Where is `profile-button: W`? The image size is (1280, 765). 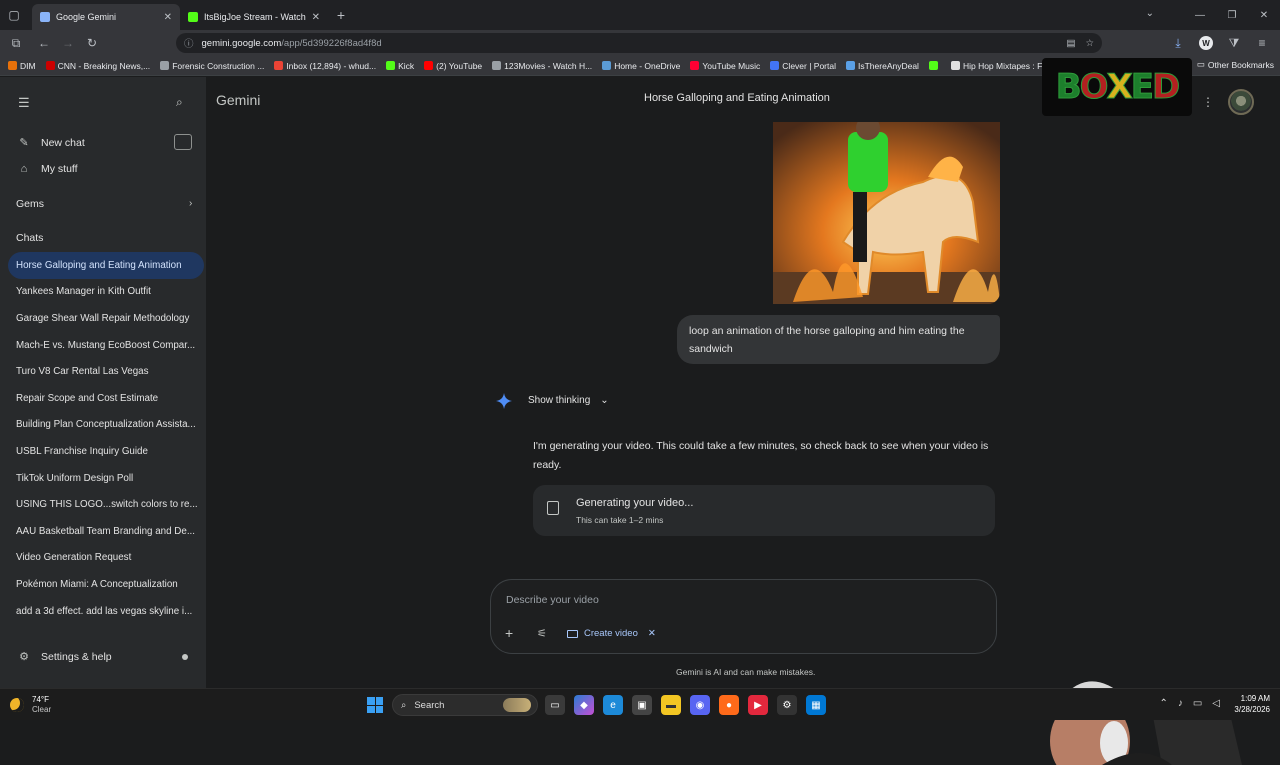
profile-button: W is located at coordinates (1206, 43).